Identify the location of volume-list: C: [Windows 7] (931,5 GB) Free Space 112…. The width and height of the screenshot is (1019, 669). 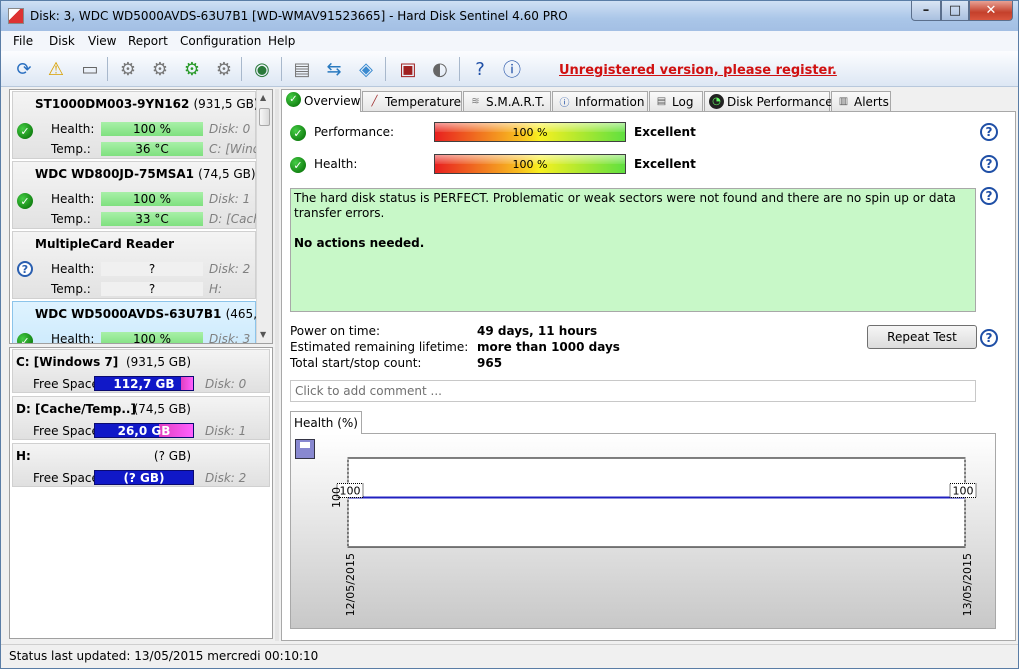
(141, 493).